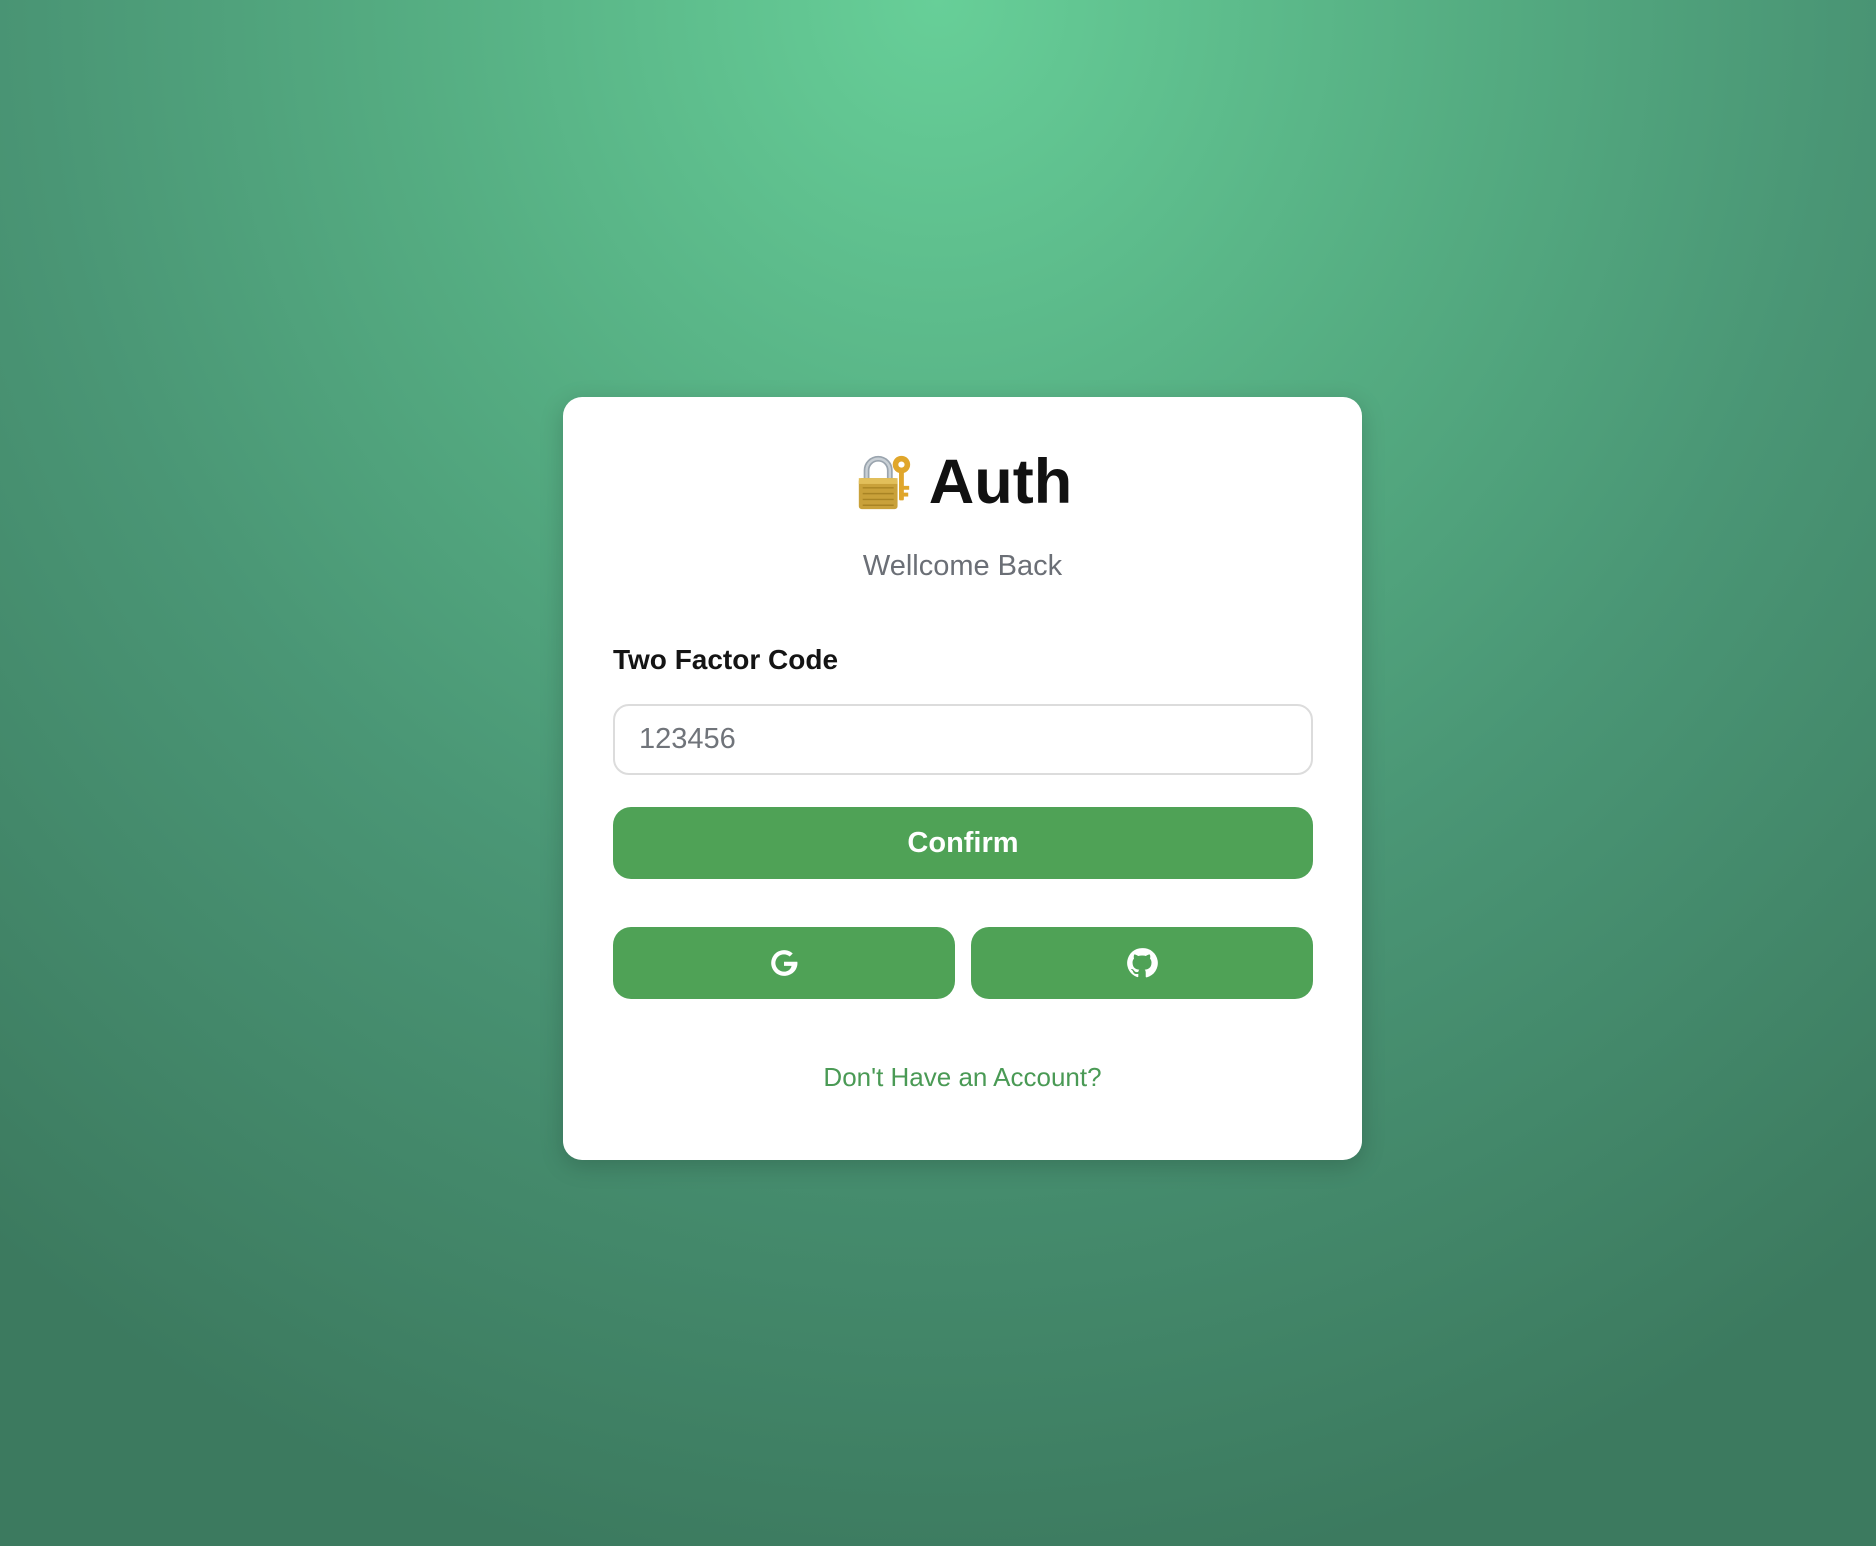  Describe the element at coordinates (726, 659) in the screenshot. I see `code-field-label: Two Factor Code` at that location.